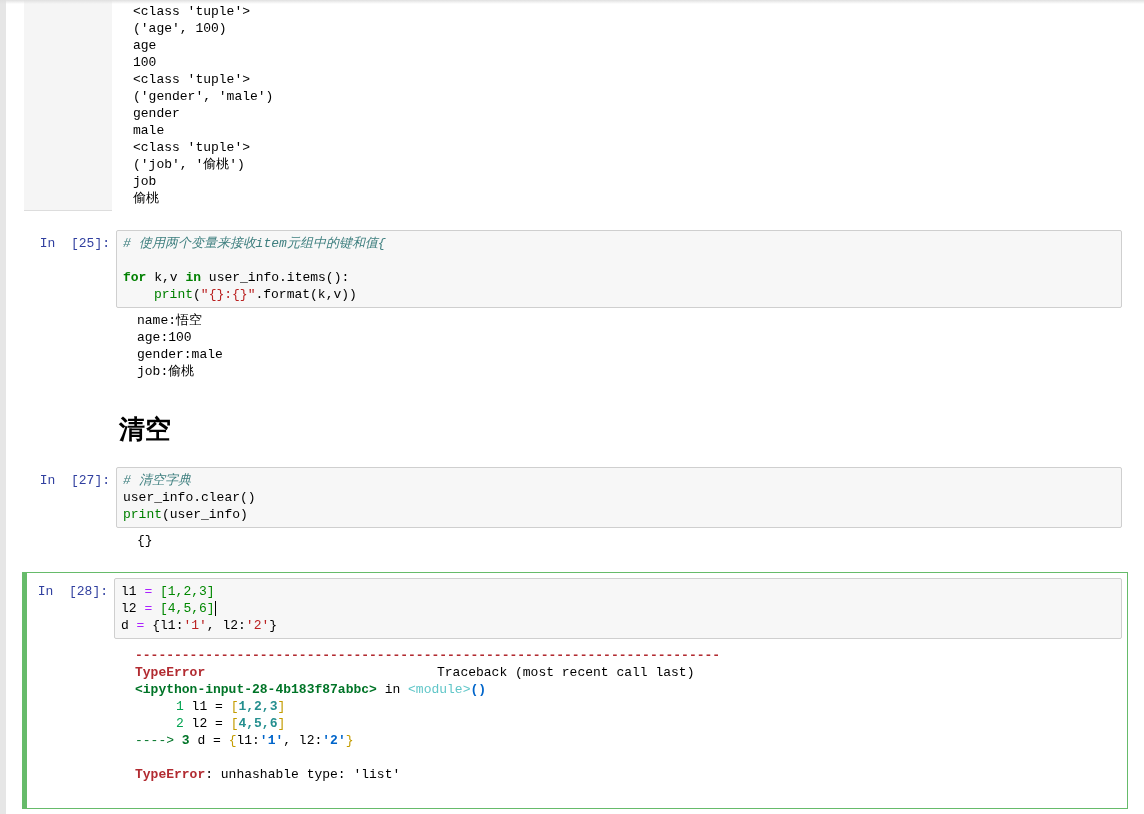 This screenshot has height=814, width=1144. What do you see at coordinates (349, 740) in the screenshot?
I see `traceback-text: }` at bounding box center [349, 740].